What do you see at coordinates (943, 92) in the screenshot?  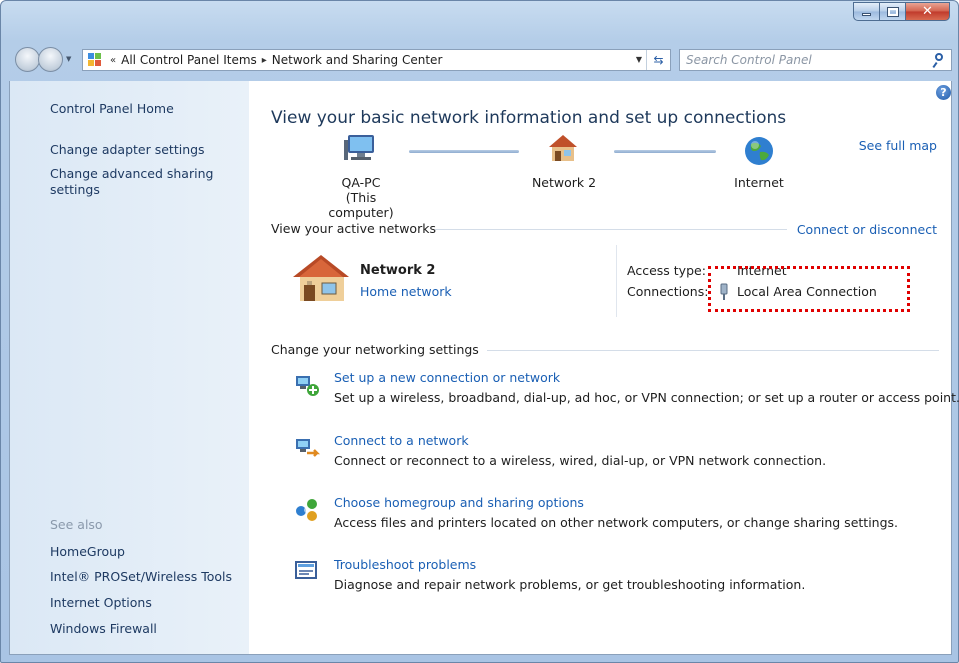 I see `help-icon: ?` at bounding box center [943, 92].